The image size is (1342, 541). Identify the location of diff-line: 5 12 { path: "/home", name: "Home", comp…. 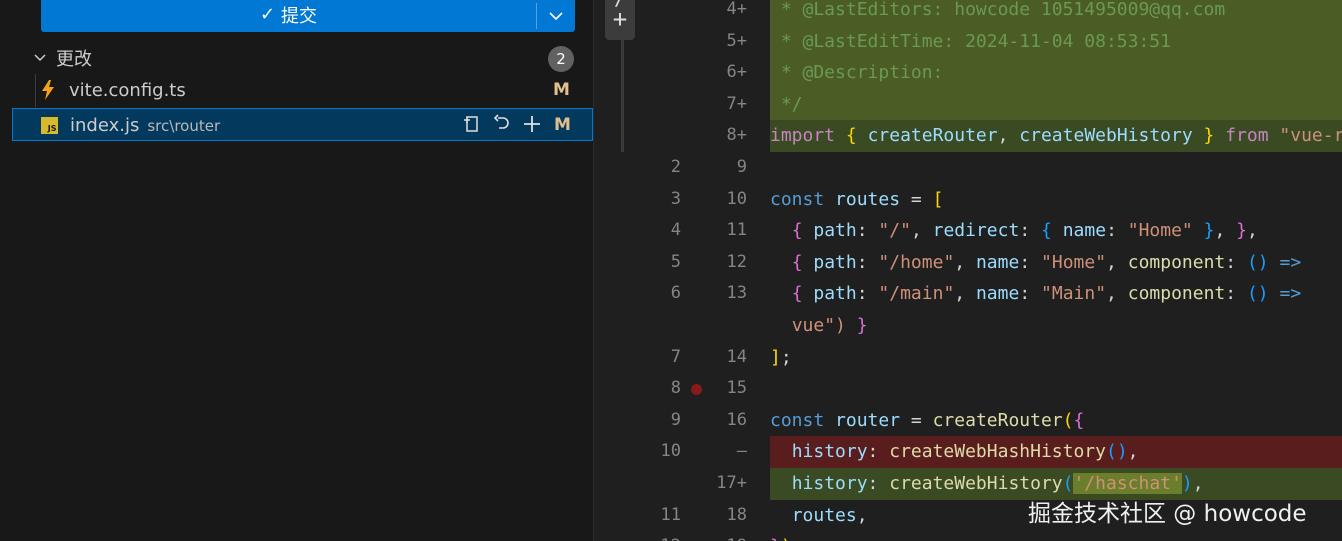
(968, 263).